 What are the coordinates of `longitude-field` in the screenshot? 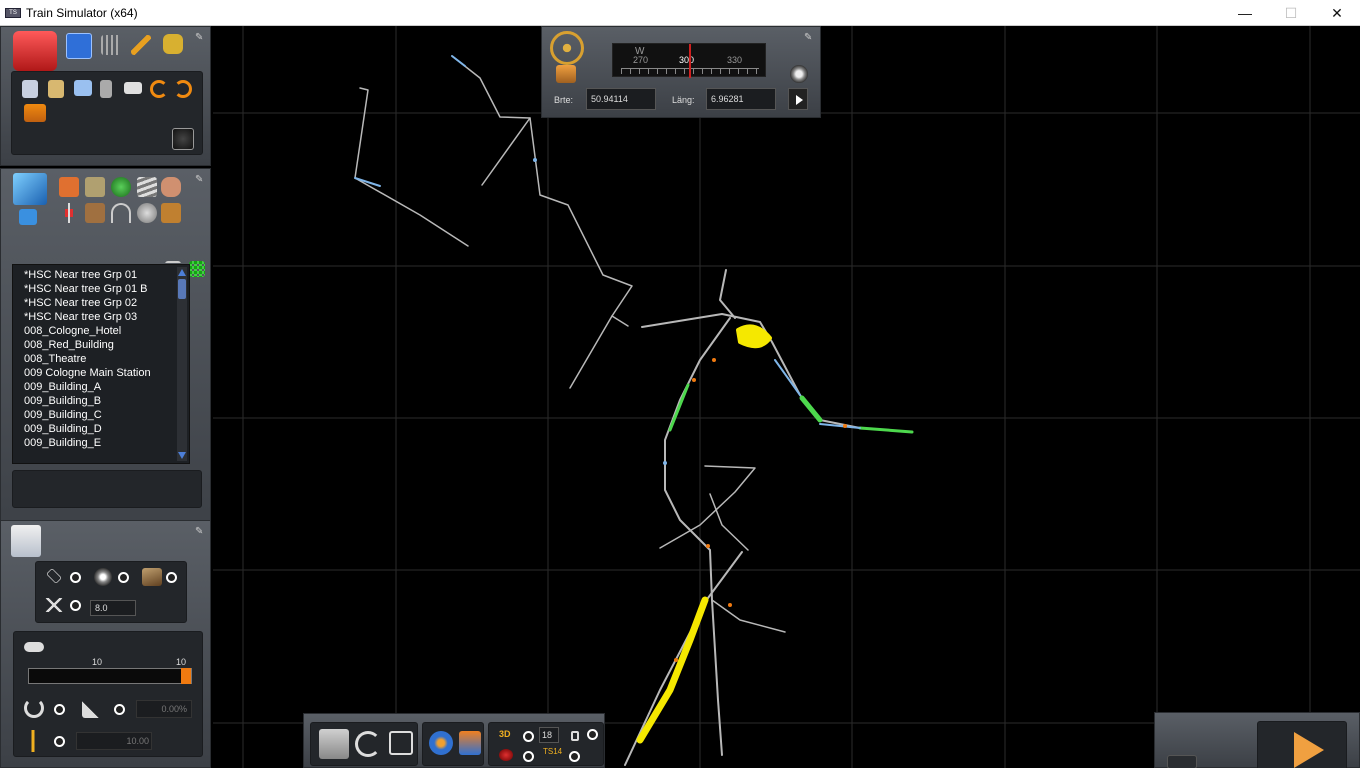 It's located at (741, 99).